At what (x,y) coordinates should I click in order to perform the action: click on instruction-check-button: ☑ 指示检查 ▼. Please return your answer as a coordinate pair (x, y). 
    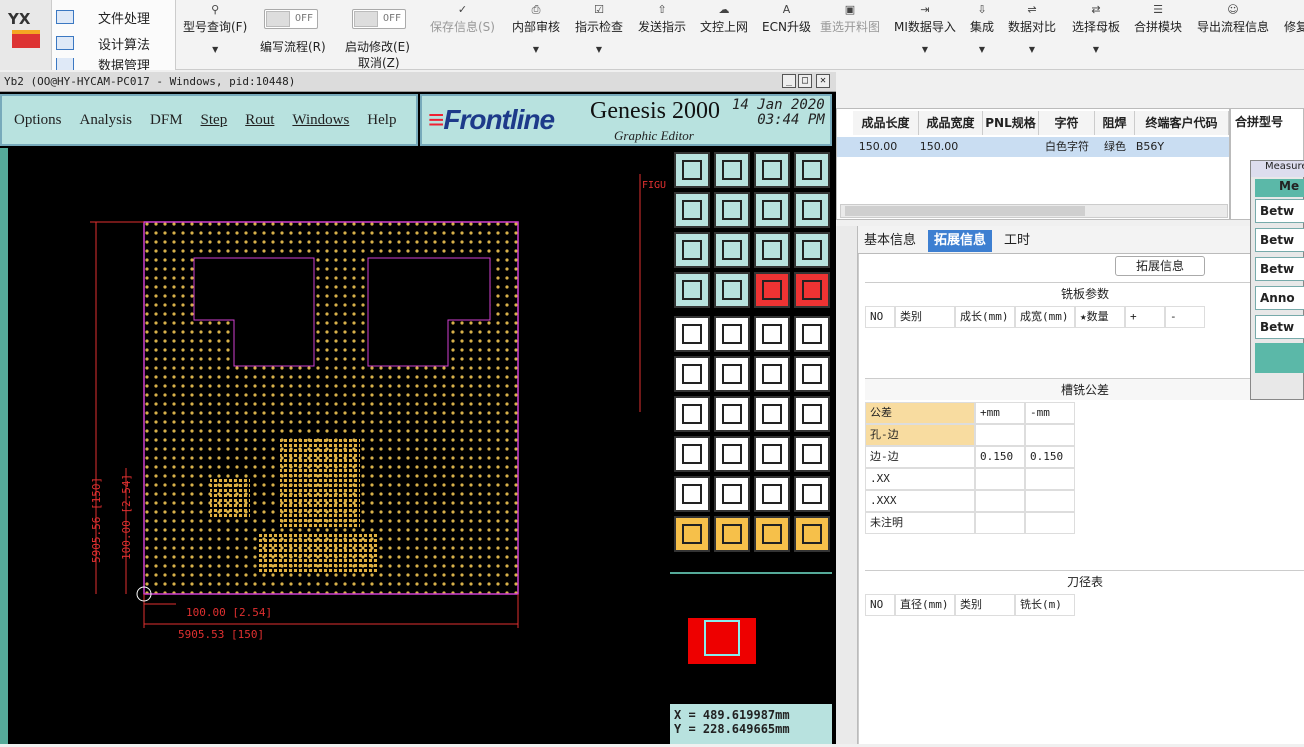
    Looking at the image, I should click on (599, 29).